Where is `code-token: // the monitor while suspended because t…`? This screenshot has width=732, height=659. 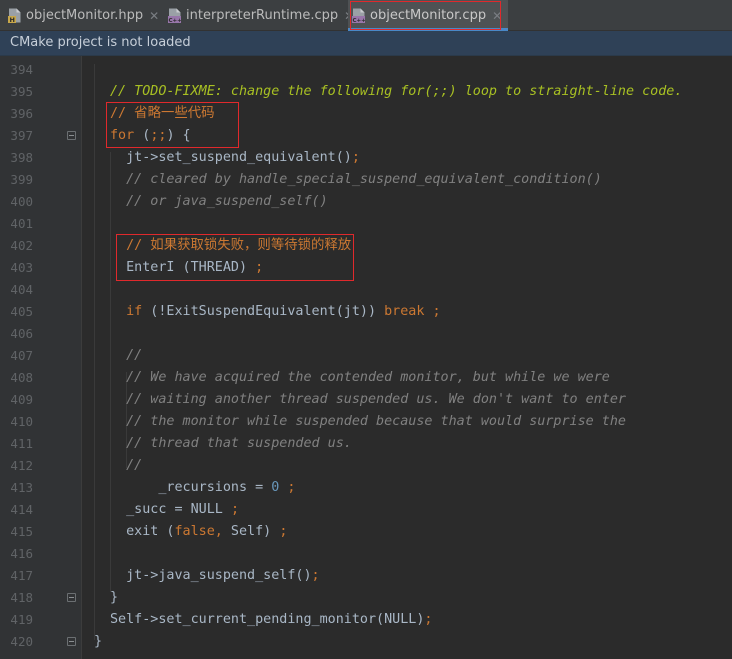
code-token: // the monitor while suspended because t… is located at coordinates (368, 421).